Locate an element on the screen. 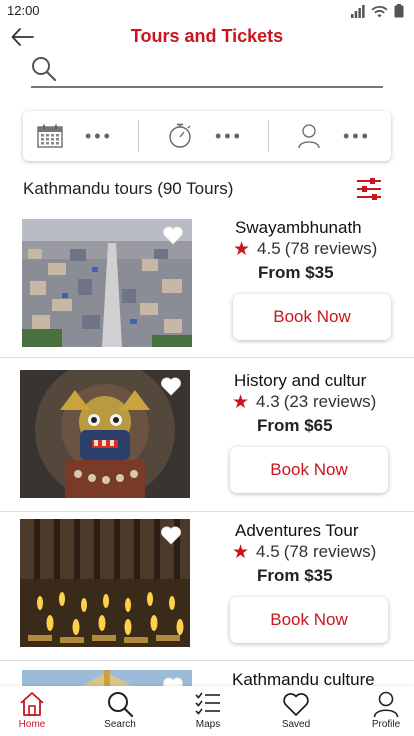 Image resolution: width=414 pixels, height=736 pixels. sliders-icon is located at coordinates (369, 189).